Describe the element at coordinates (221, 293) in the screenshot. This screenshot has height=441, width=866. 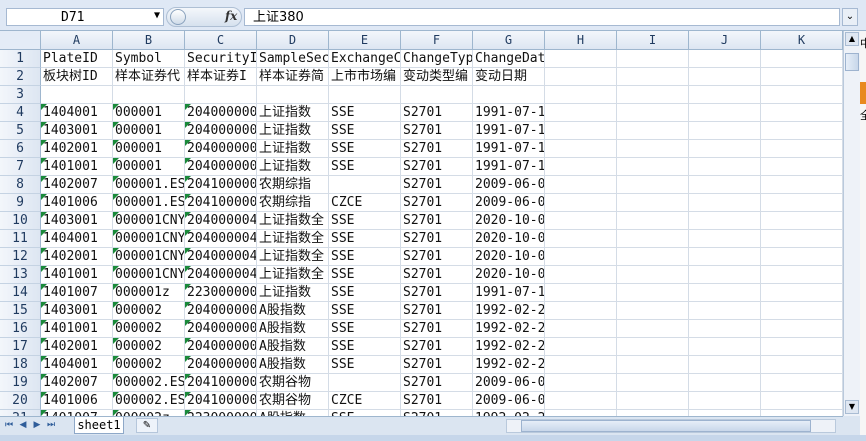
I see `cell-c14: 223000000` at that location.